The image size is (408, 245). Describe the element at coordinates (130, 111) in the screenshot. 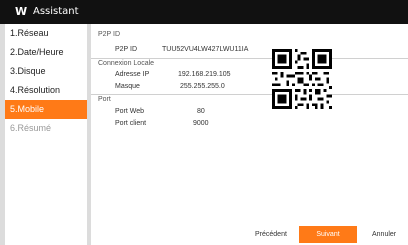

I see `web-port-label: Port Web` at that location.